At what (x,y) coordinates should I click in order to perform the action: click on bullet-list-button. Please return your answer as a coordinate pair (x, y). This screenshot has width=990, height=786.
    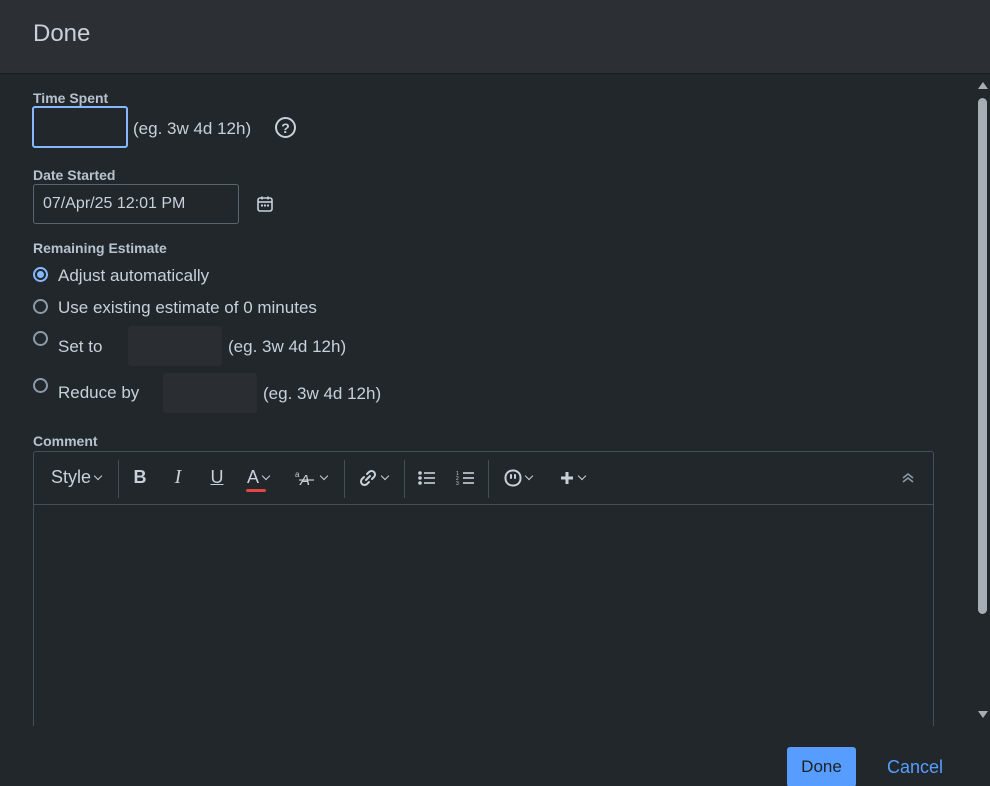
    Looking at the image, I should click on (427, 477).